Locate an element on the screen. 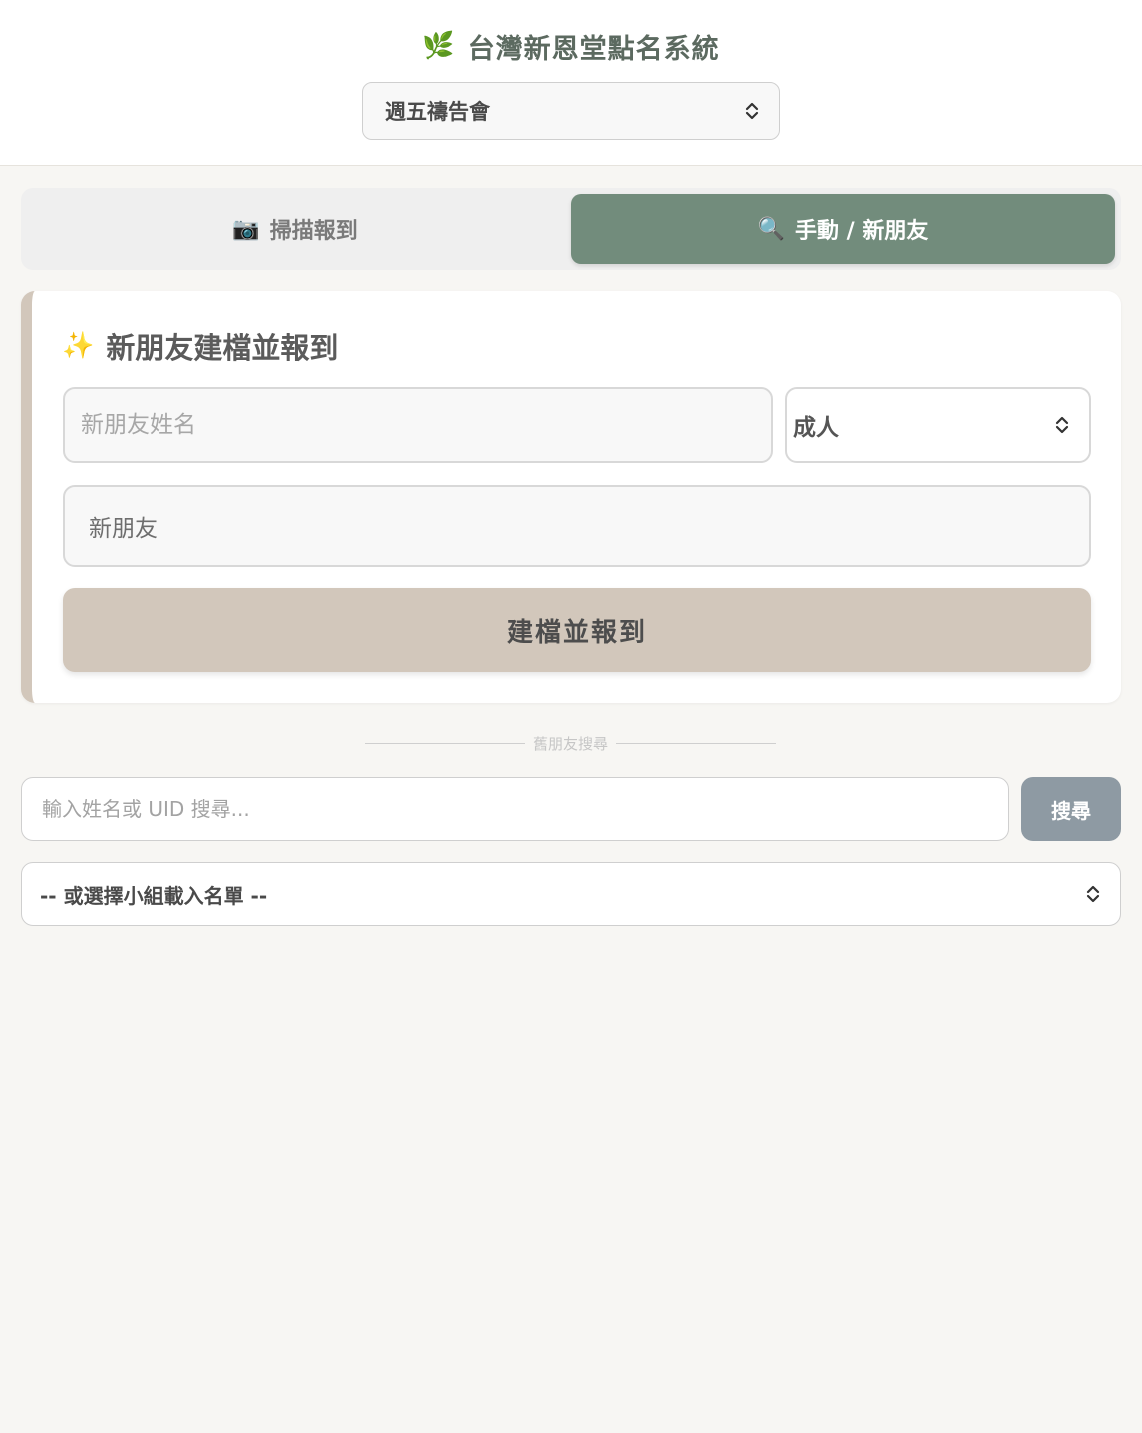 The width and height of the screenshot is (1142, 1433). mode-tabs: 📷 掃描報到 🔍 手動 / 新朋友 is located at coordinates (571, 229).